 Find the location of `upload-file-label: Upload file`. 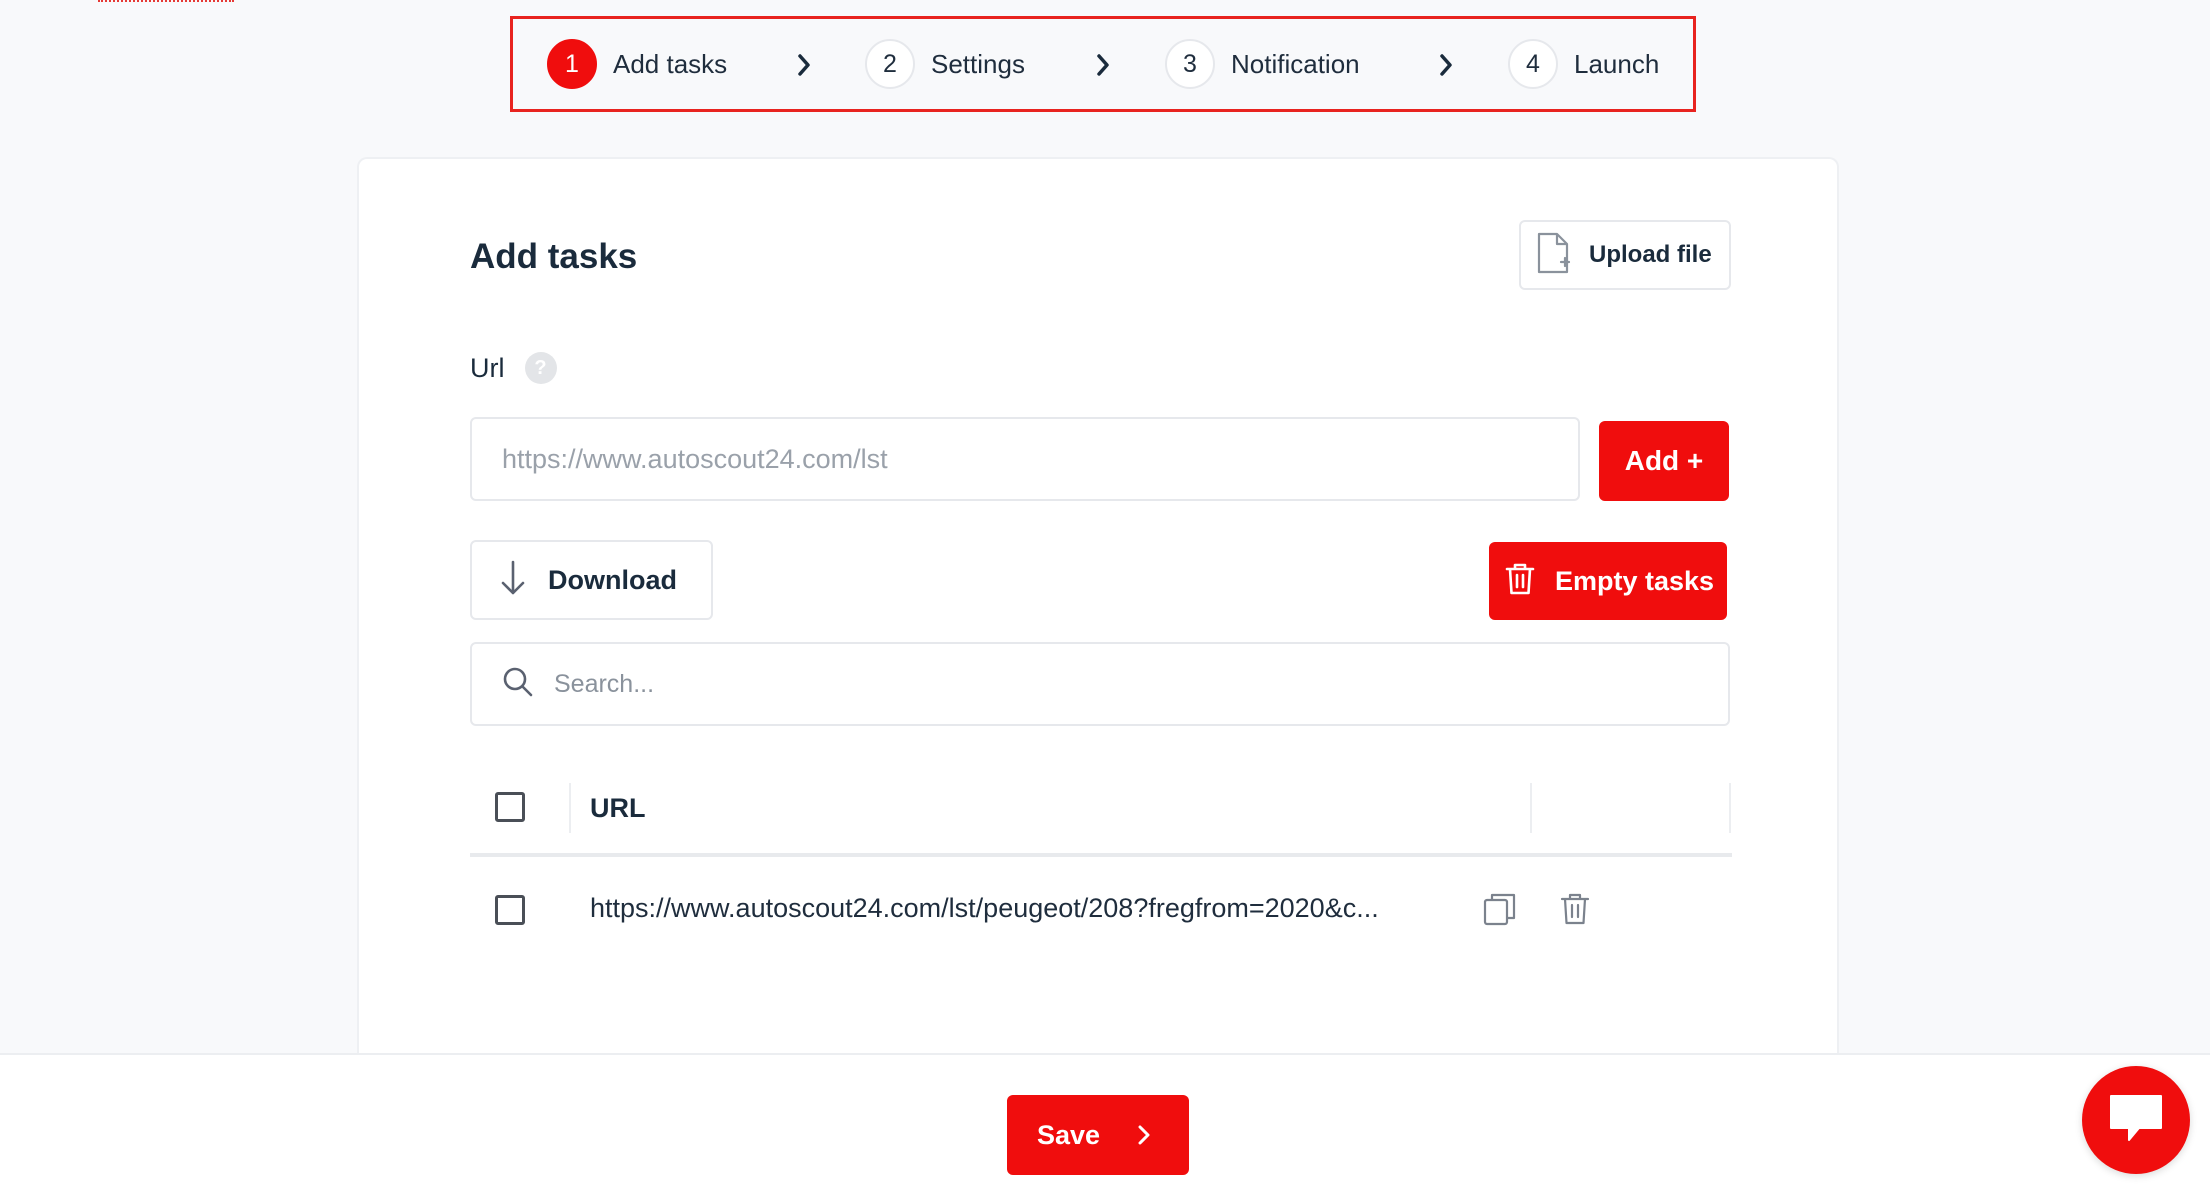

upload-file-label: Upload file is located at coordinates (1650, 254).